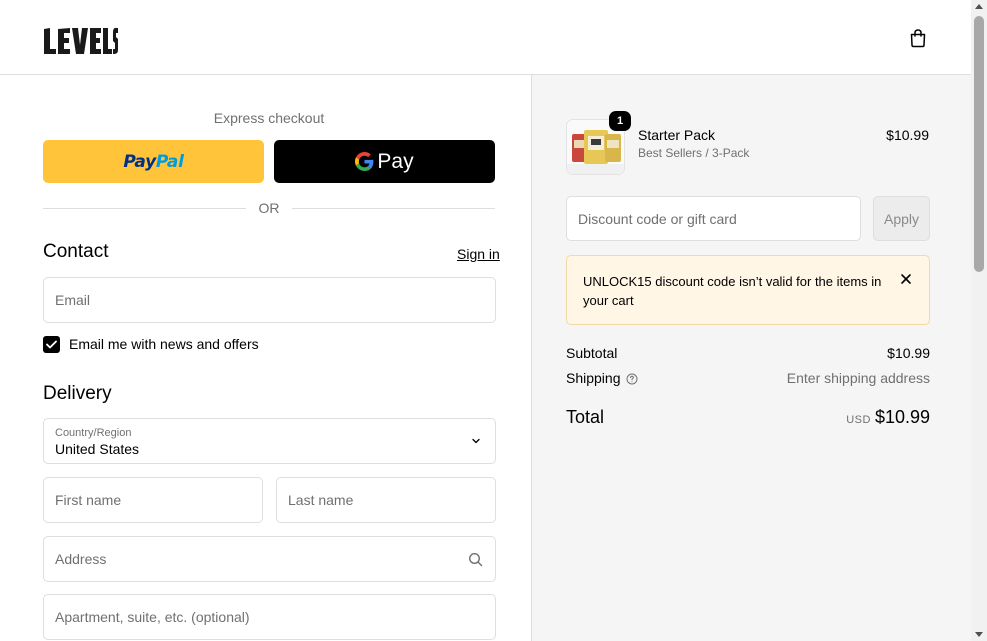  I want to click on checkmark-icon, so click(51, 344).